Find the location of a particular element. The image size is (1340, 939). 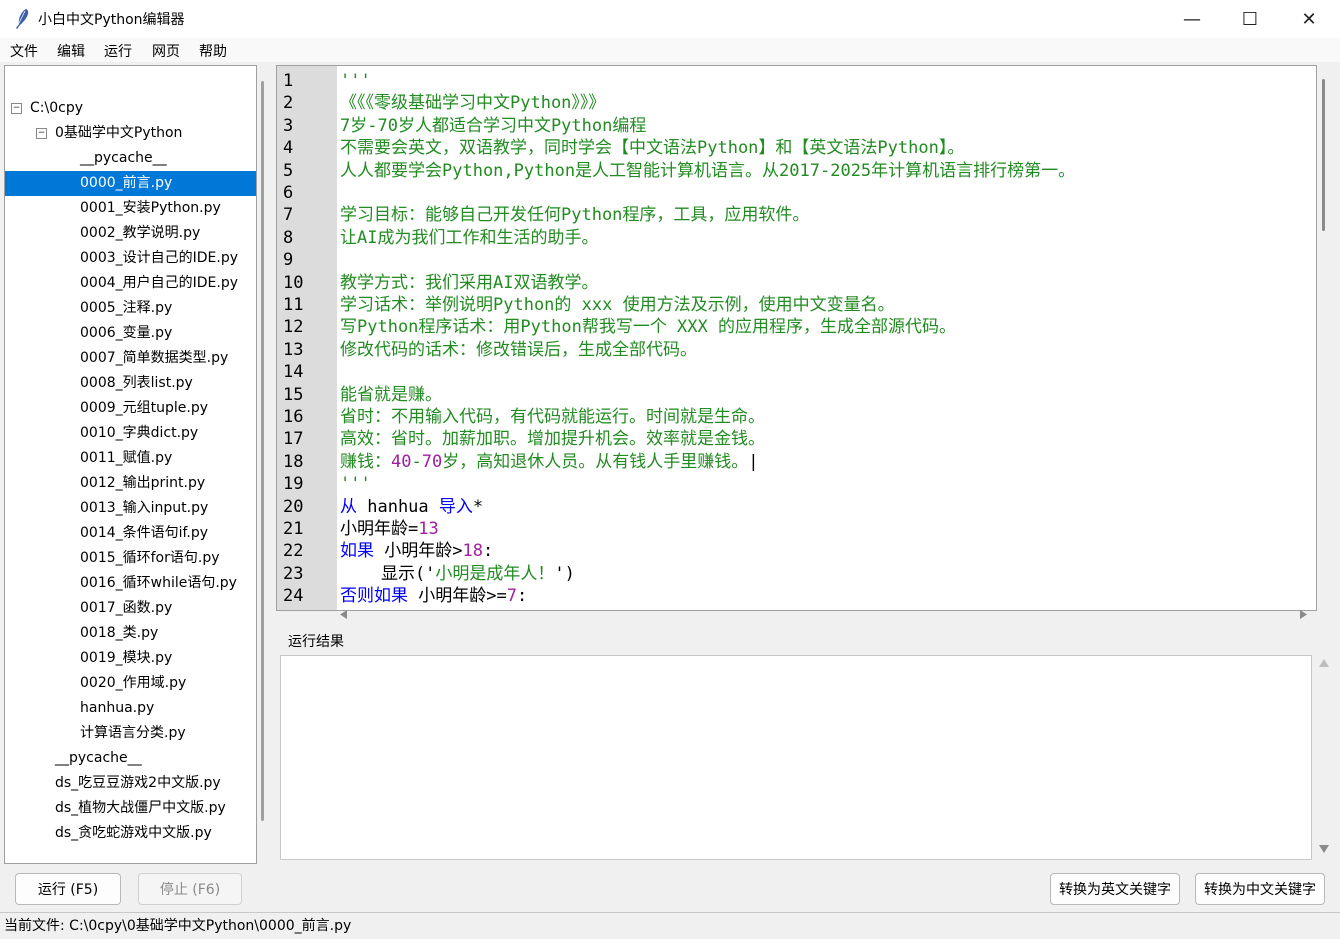

code-line: 学习目标：能够自己开发任何Python程序，工具，应用软件。 is located at coordinates (574, 215).